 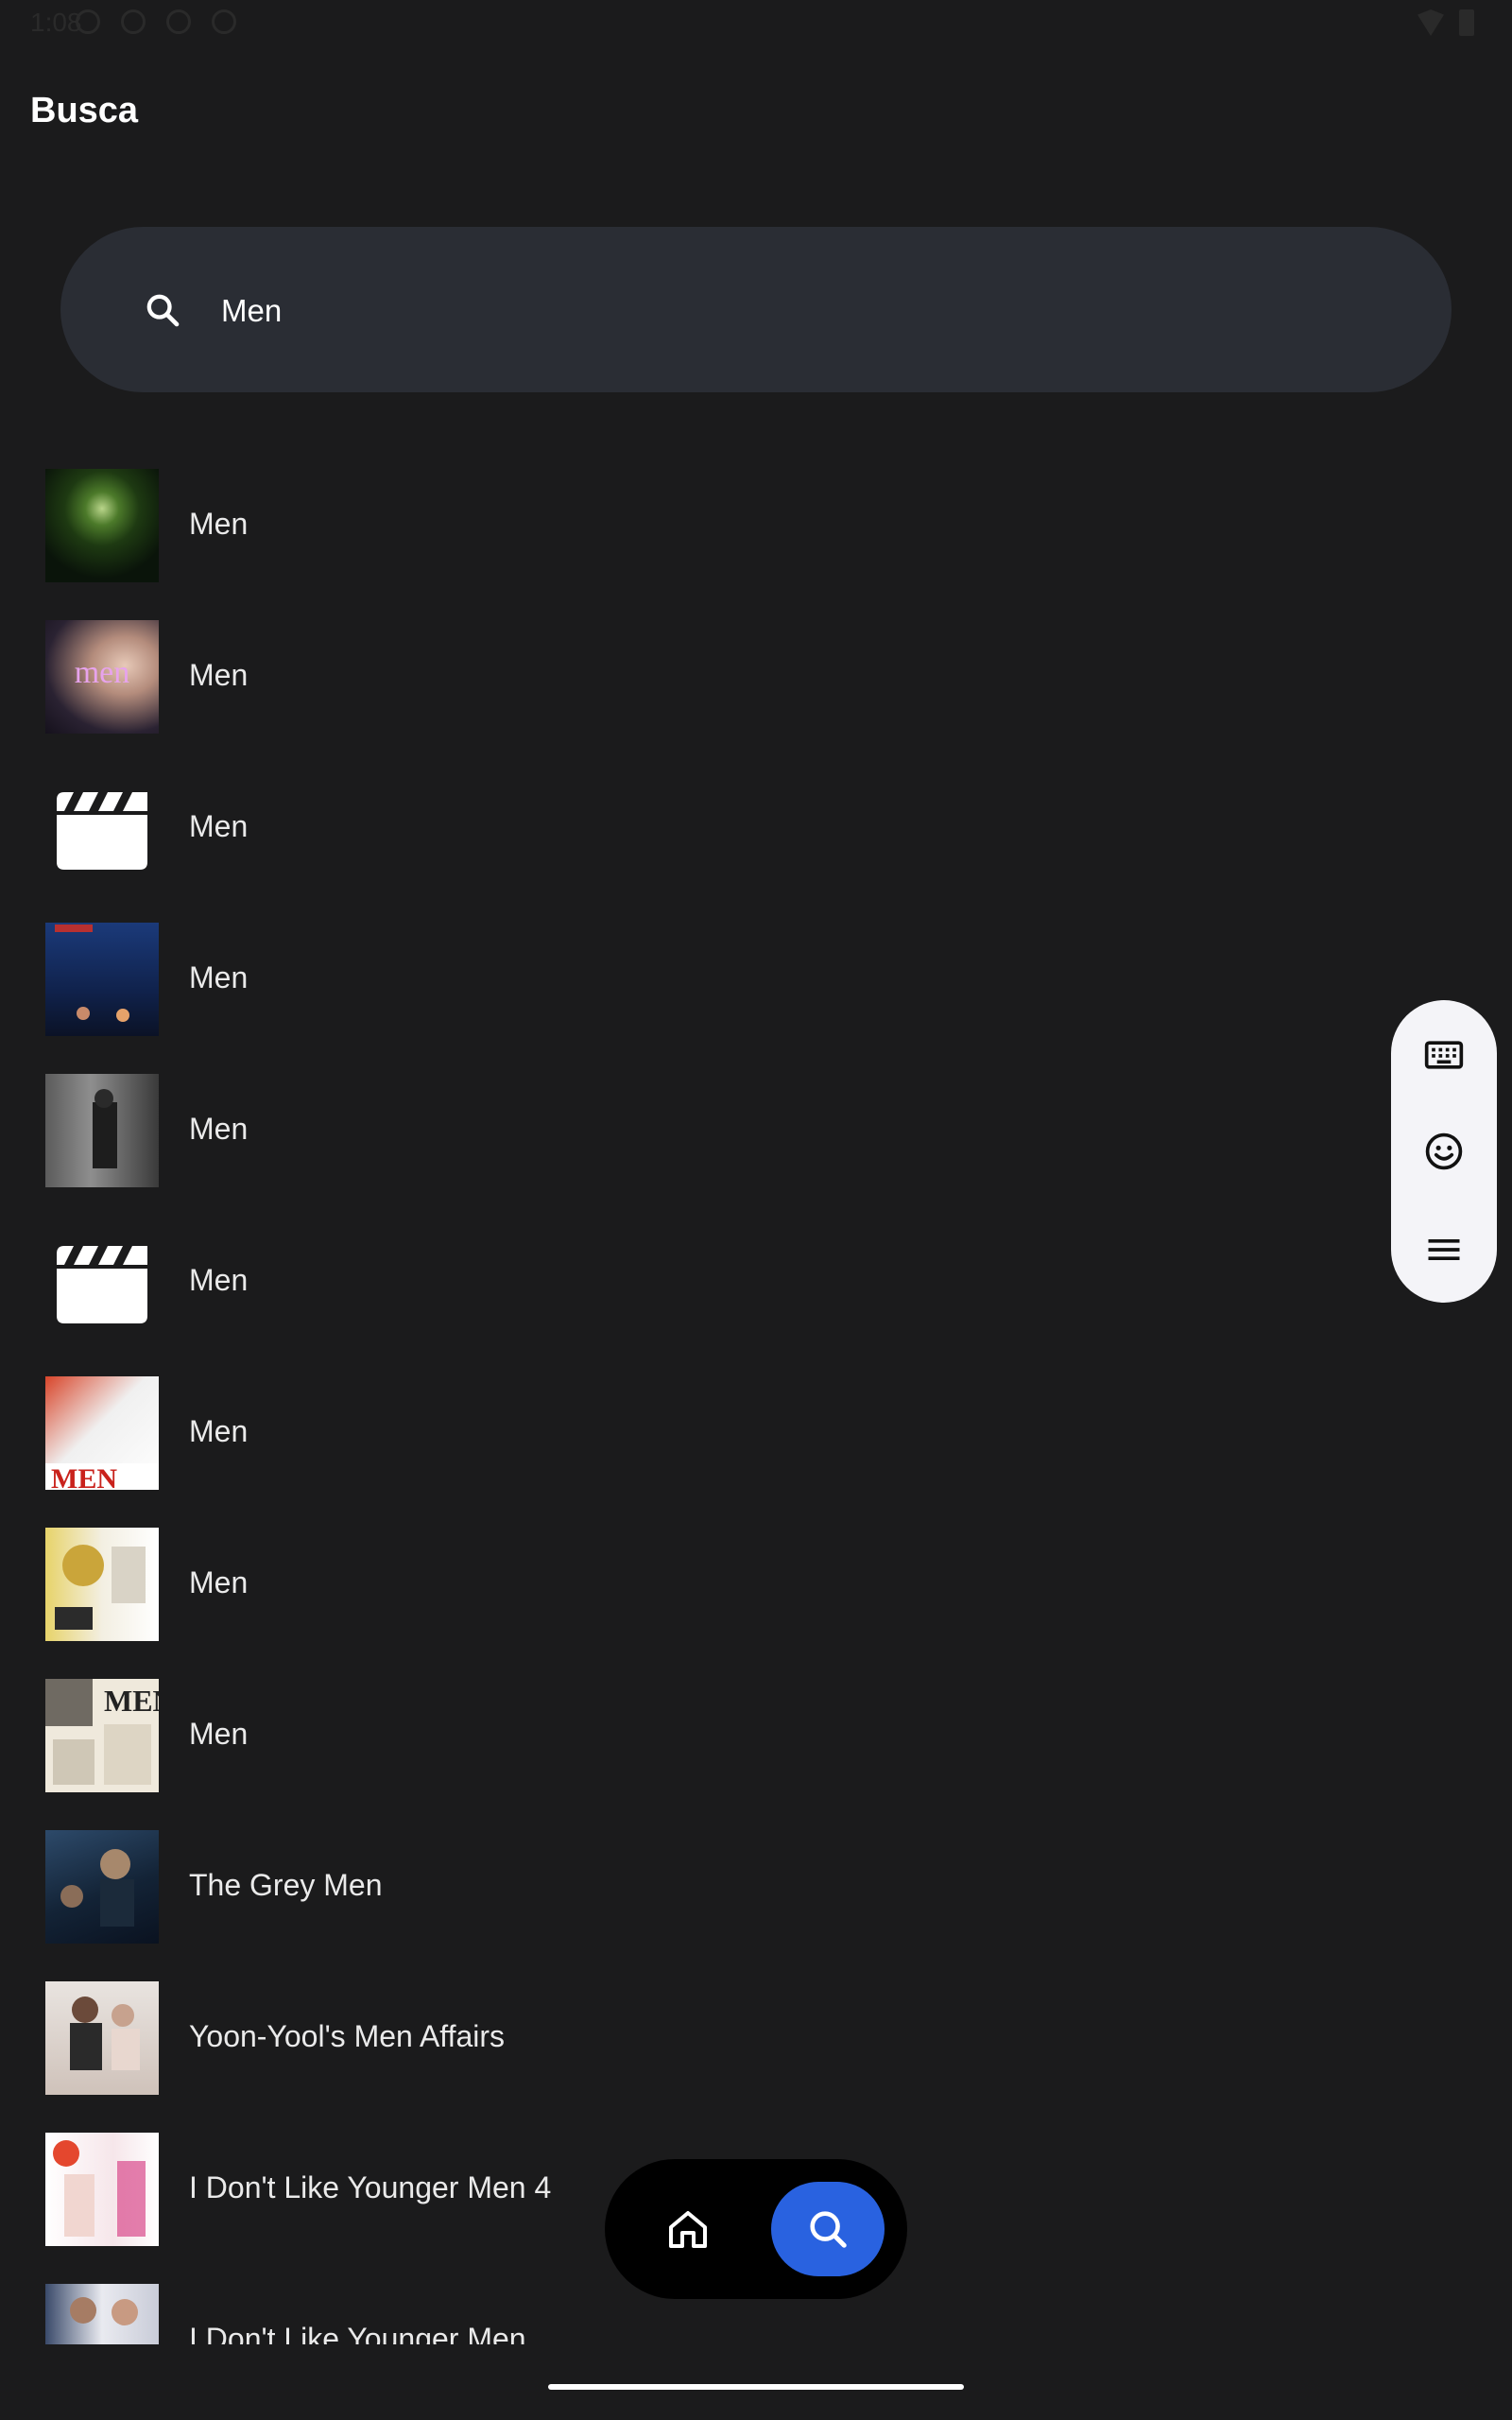 I want to click on text-icon, so click(x=224, y=22).